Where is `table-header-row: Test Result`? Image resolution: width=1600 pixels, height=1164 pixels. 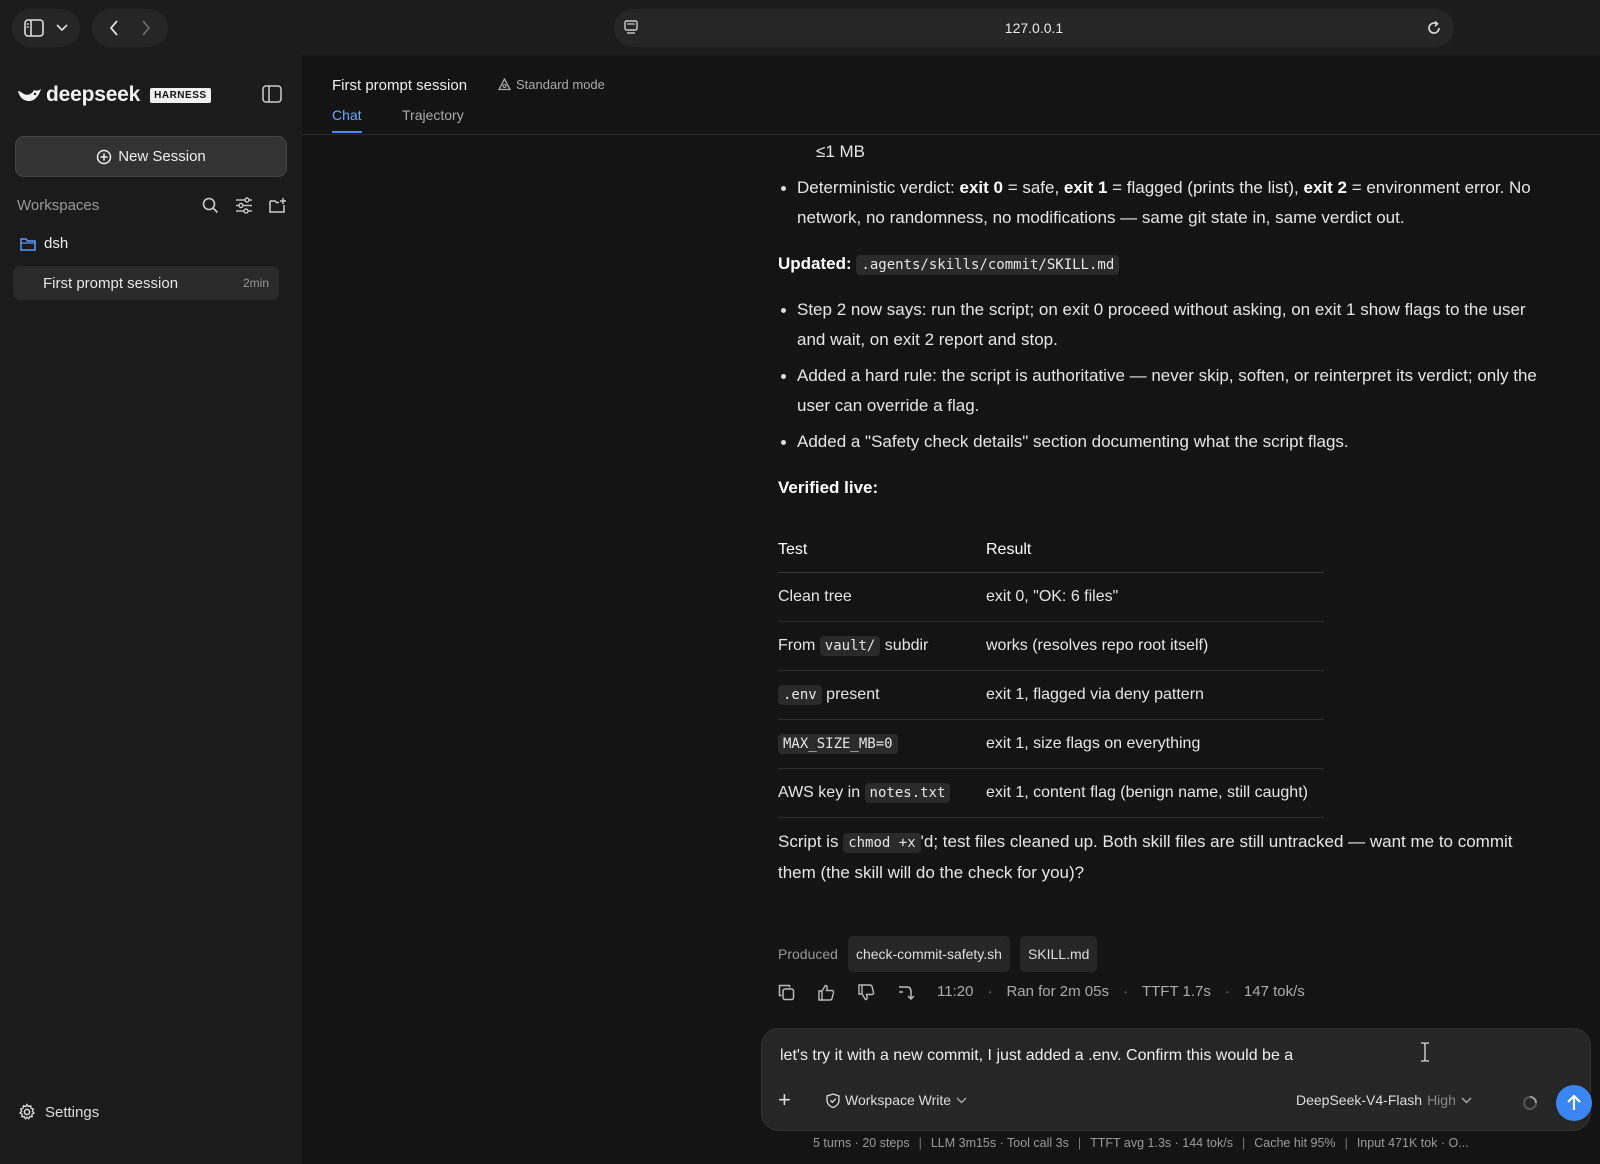 table-header-row: Test Result is located at coordinates (1051, 550).